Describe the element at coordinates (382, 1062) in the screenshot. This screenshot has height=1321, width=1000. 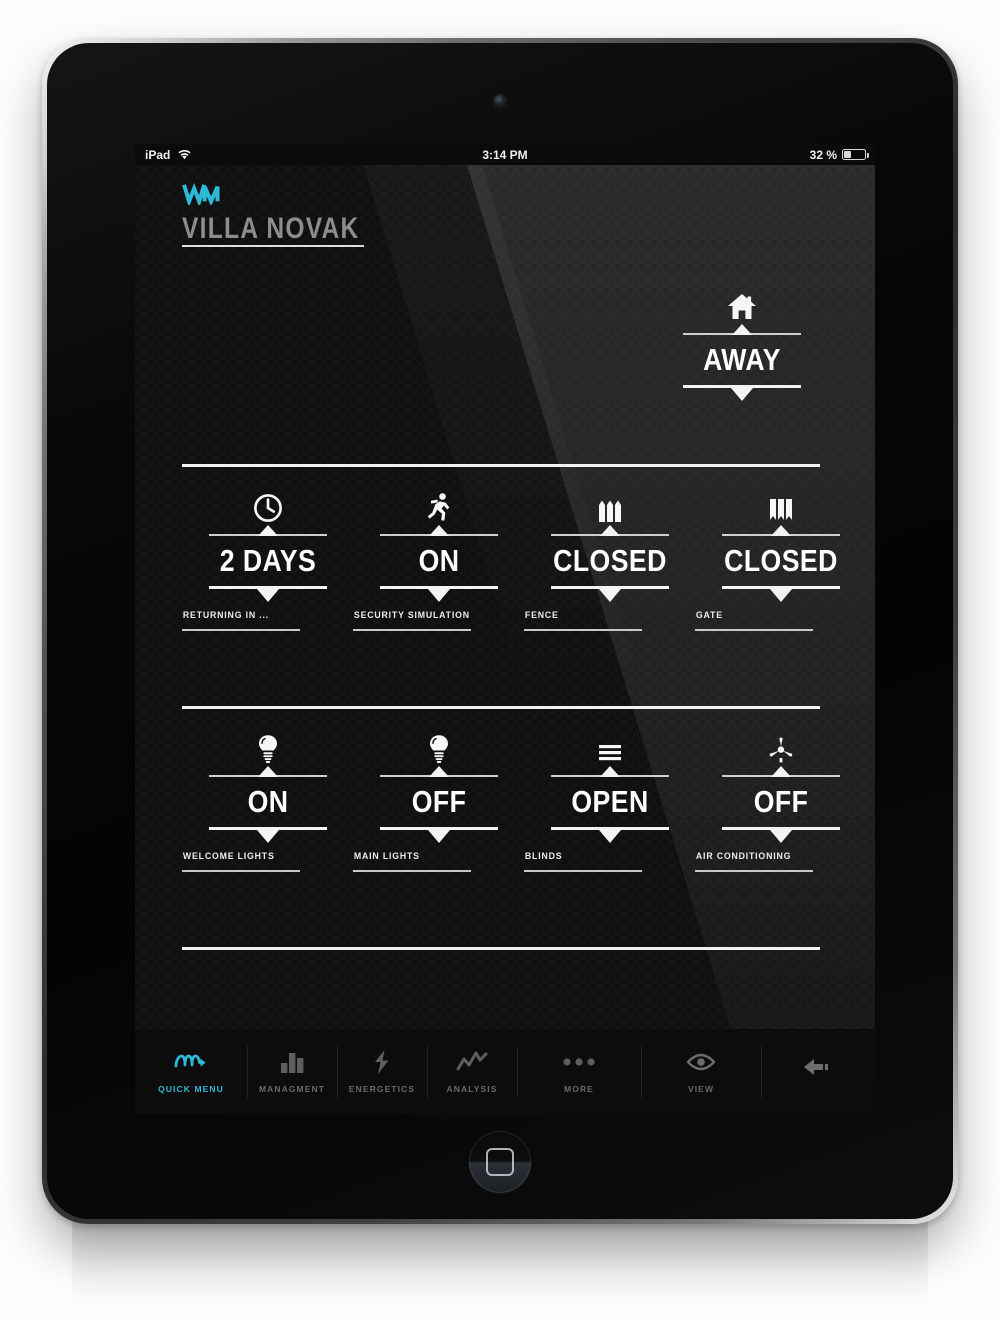
I see `lightning-icon` at that location.